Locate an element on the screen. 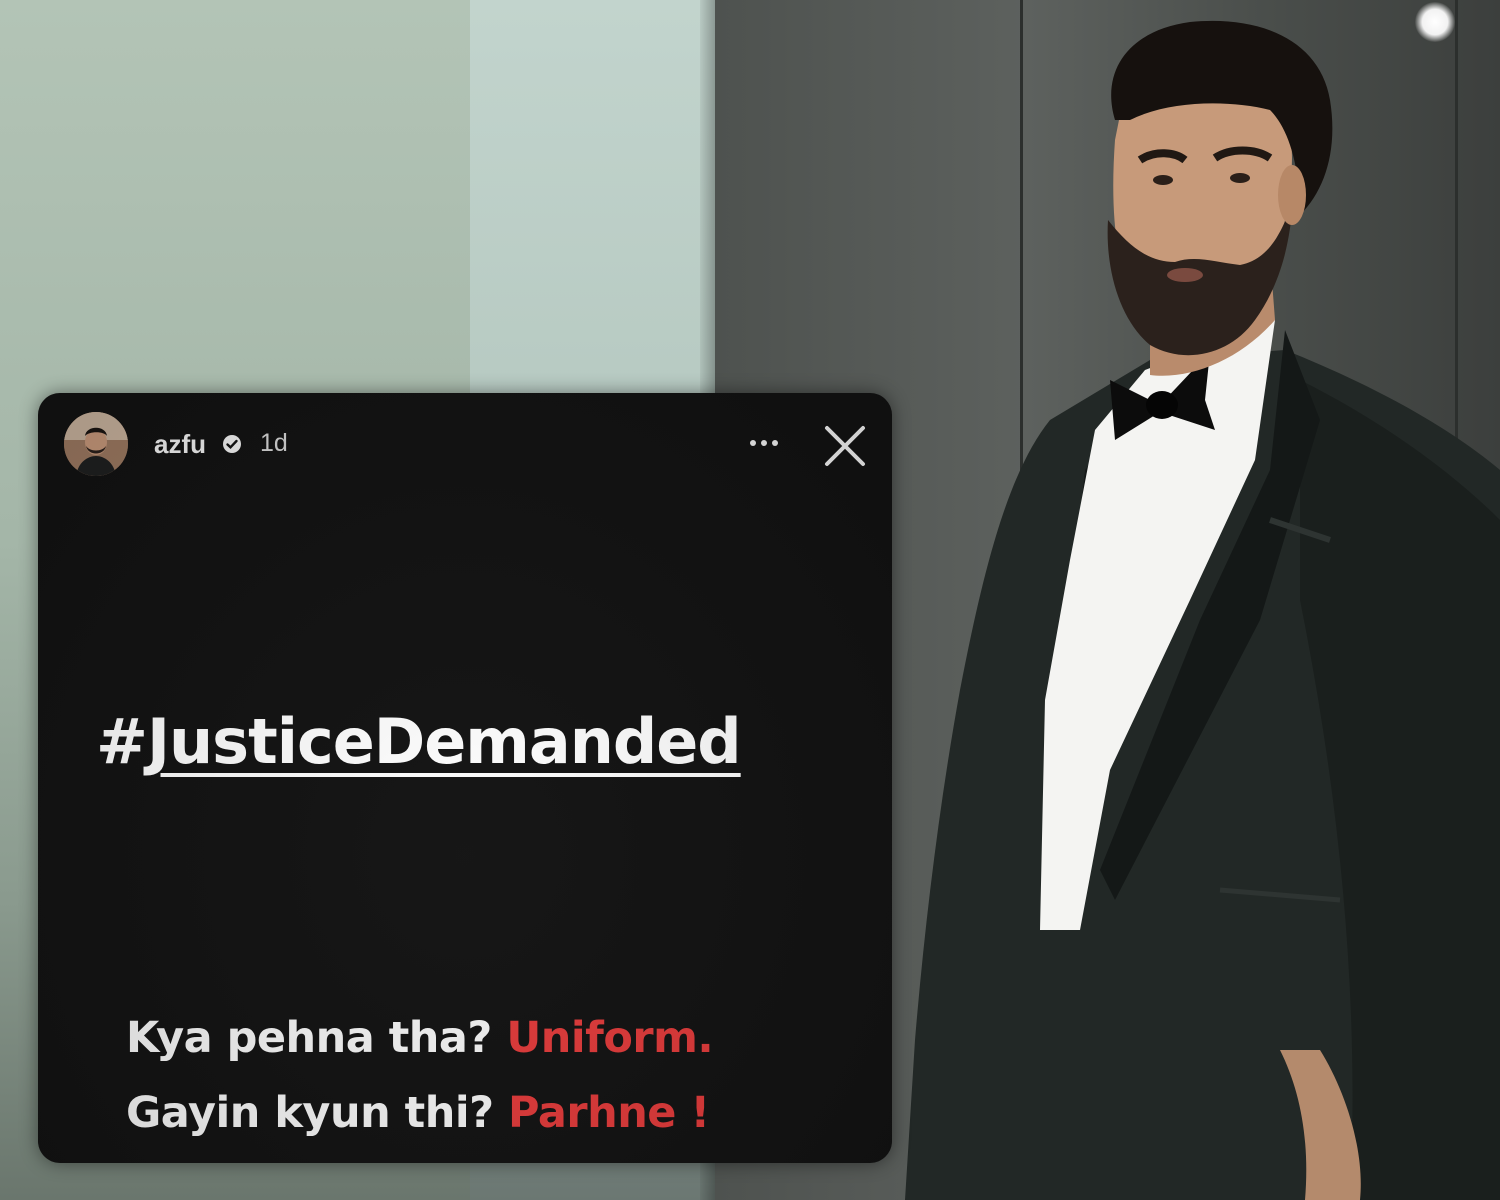 This screenshot has height=1200, width=1500. question-1: Kya pehna tha? is located at coordinates (309, 1038).